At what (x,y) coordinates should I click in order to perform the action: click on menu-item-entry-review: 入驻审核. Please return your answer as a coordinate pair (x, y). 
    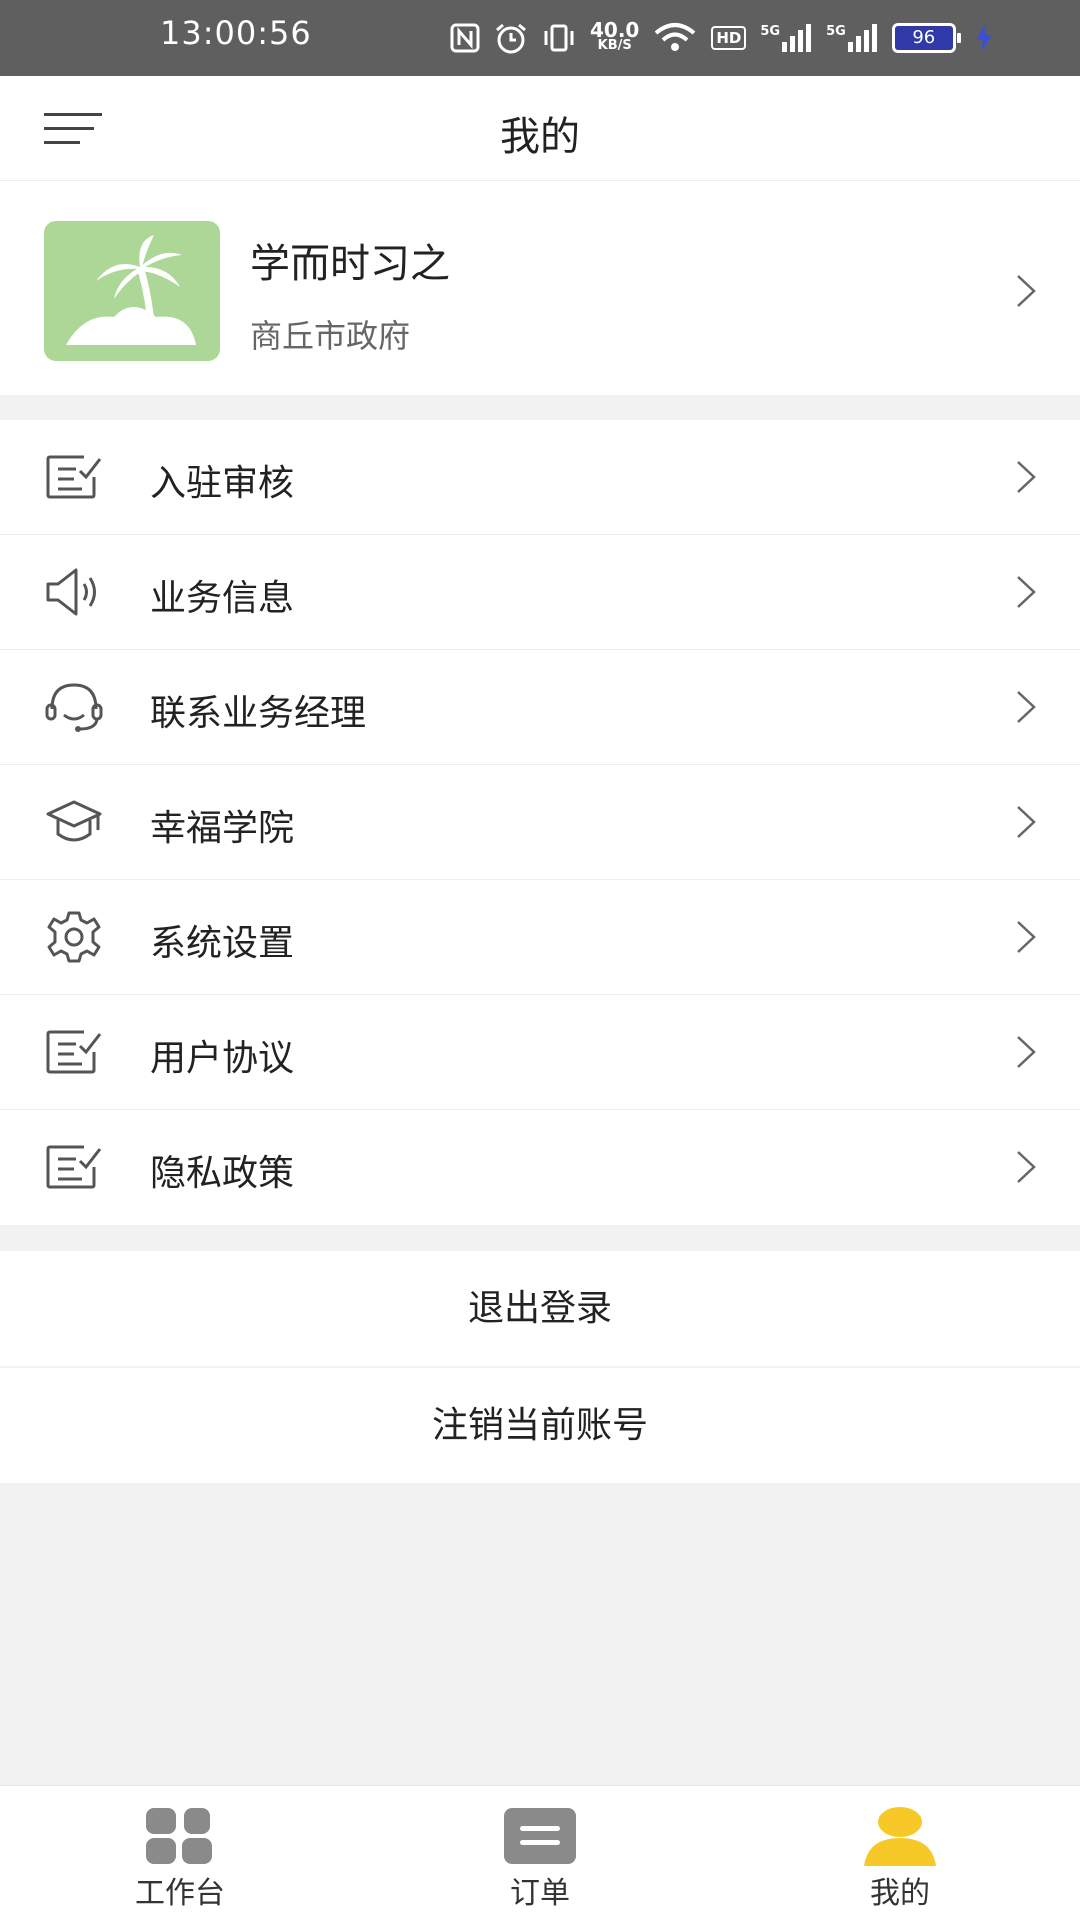
    Looking at the image, I should click on (540, 477).